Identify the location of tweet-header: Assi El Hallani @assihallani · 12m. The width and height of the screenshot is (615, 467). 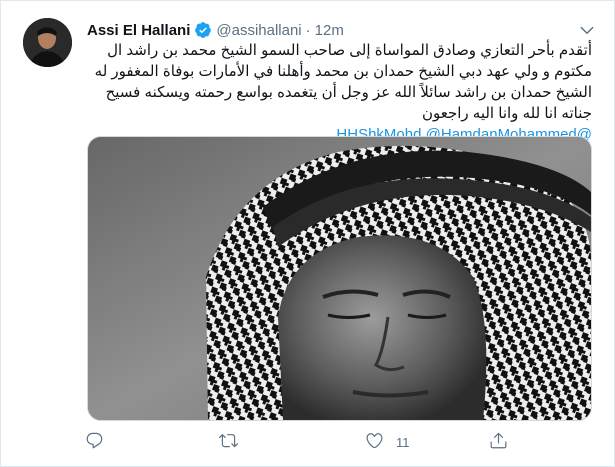
(215, 30).